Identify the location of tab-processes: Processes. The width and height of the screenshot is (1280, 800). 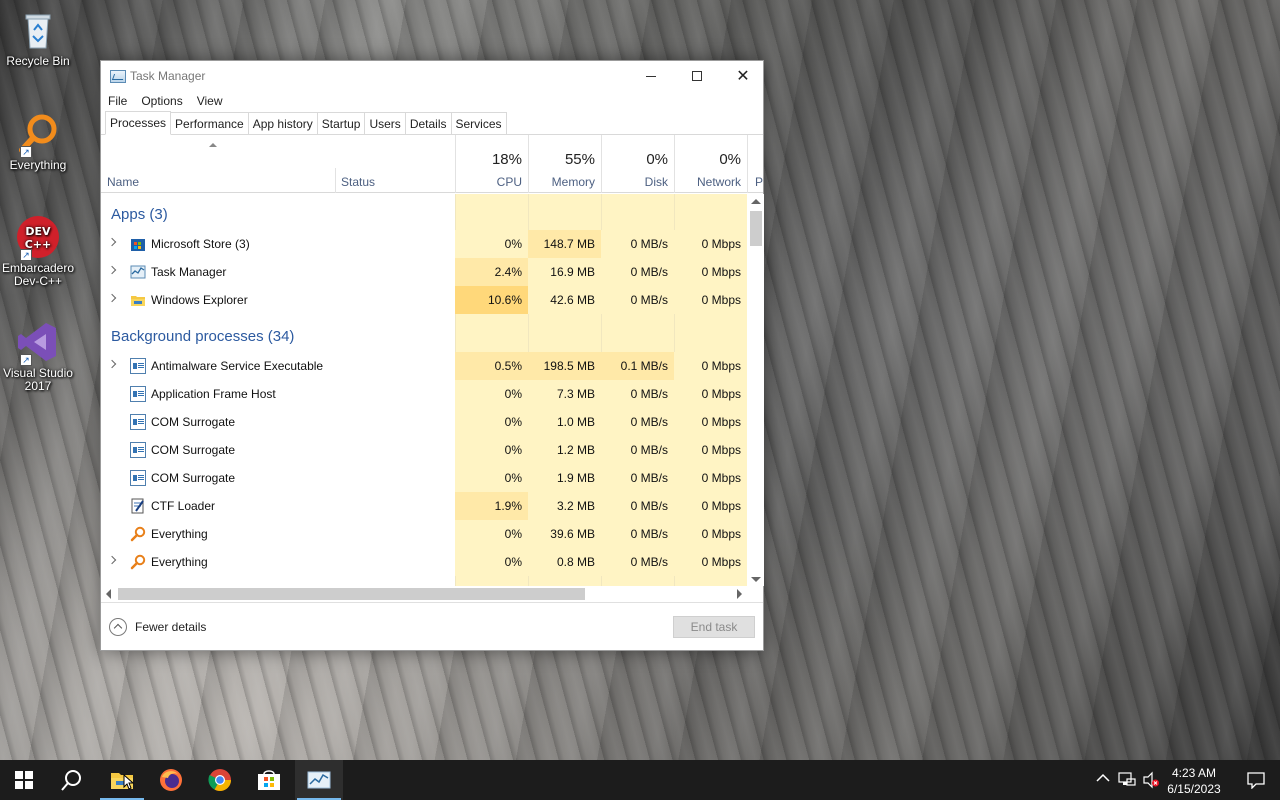
(138, 123).